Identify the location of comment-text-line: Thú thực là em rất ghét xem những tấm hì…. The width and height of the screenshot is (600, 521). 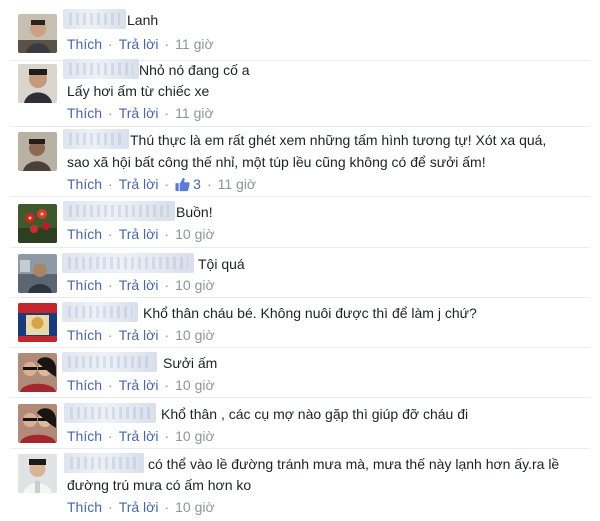
(338, 140).